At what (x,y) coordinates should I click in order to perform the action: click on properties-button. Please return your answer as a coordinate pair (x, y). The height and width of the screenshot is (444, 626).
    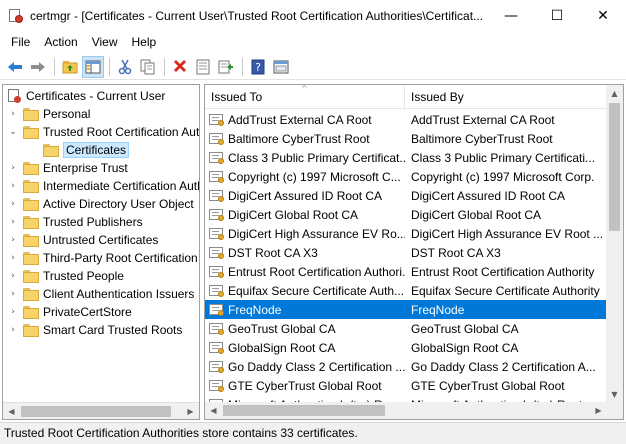
    Looking at the image, I should click on (203, 67).